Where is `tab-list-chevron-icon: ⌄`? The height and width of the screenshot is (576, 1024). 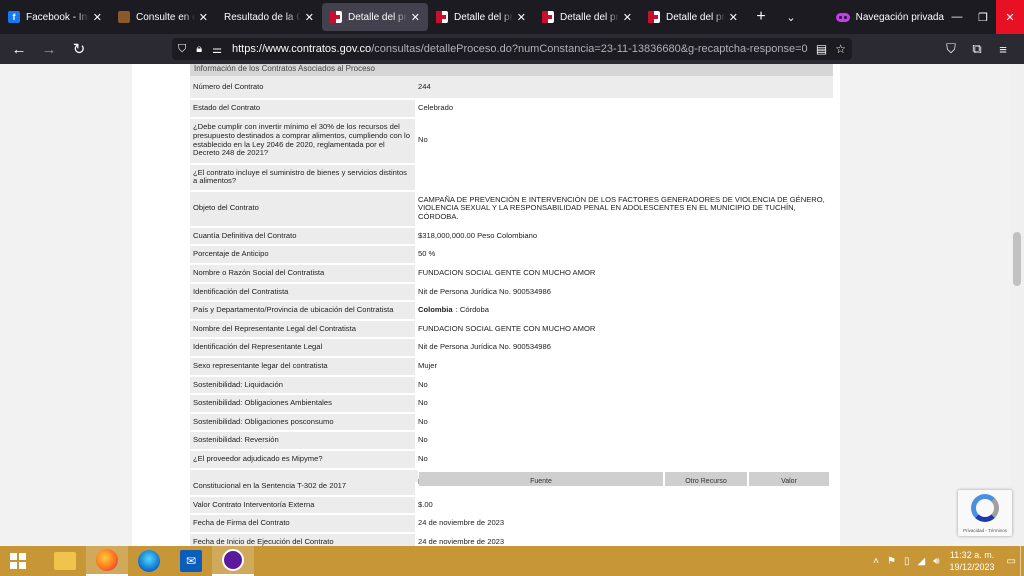 tab-list-chevron-icon: ⌄ is located at coordinates (791, 17).